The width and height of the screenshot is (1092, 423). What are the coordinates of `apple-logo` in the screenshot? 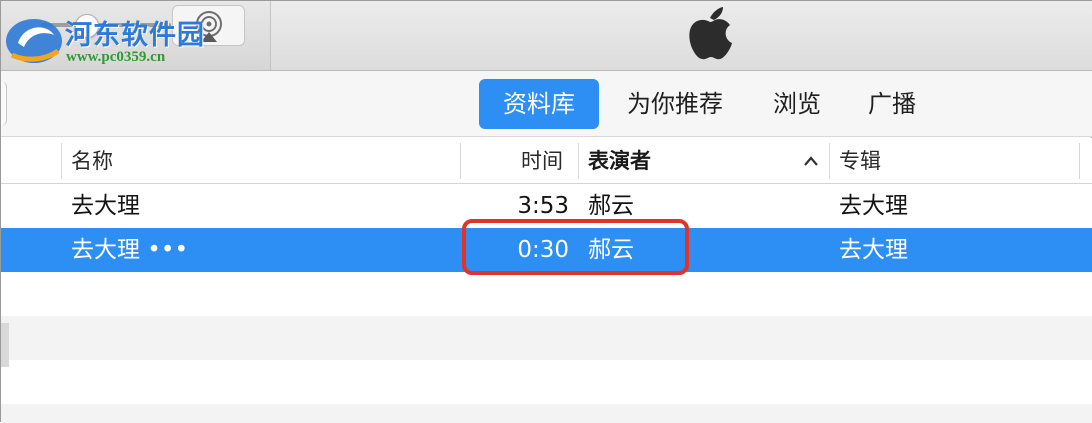 It's located at (710, 33).